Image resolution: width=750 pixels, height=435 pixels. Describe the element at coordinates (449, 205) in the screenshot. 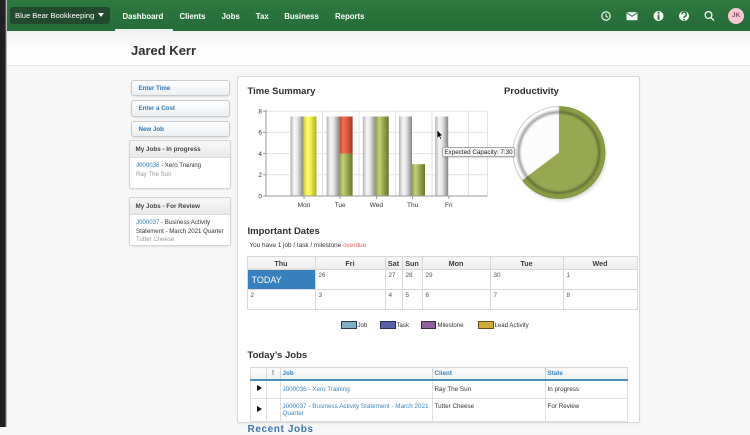

I see `svg-text: Fri` at that location.